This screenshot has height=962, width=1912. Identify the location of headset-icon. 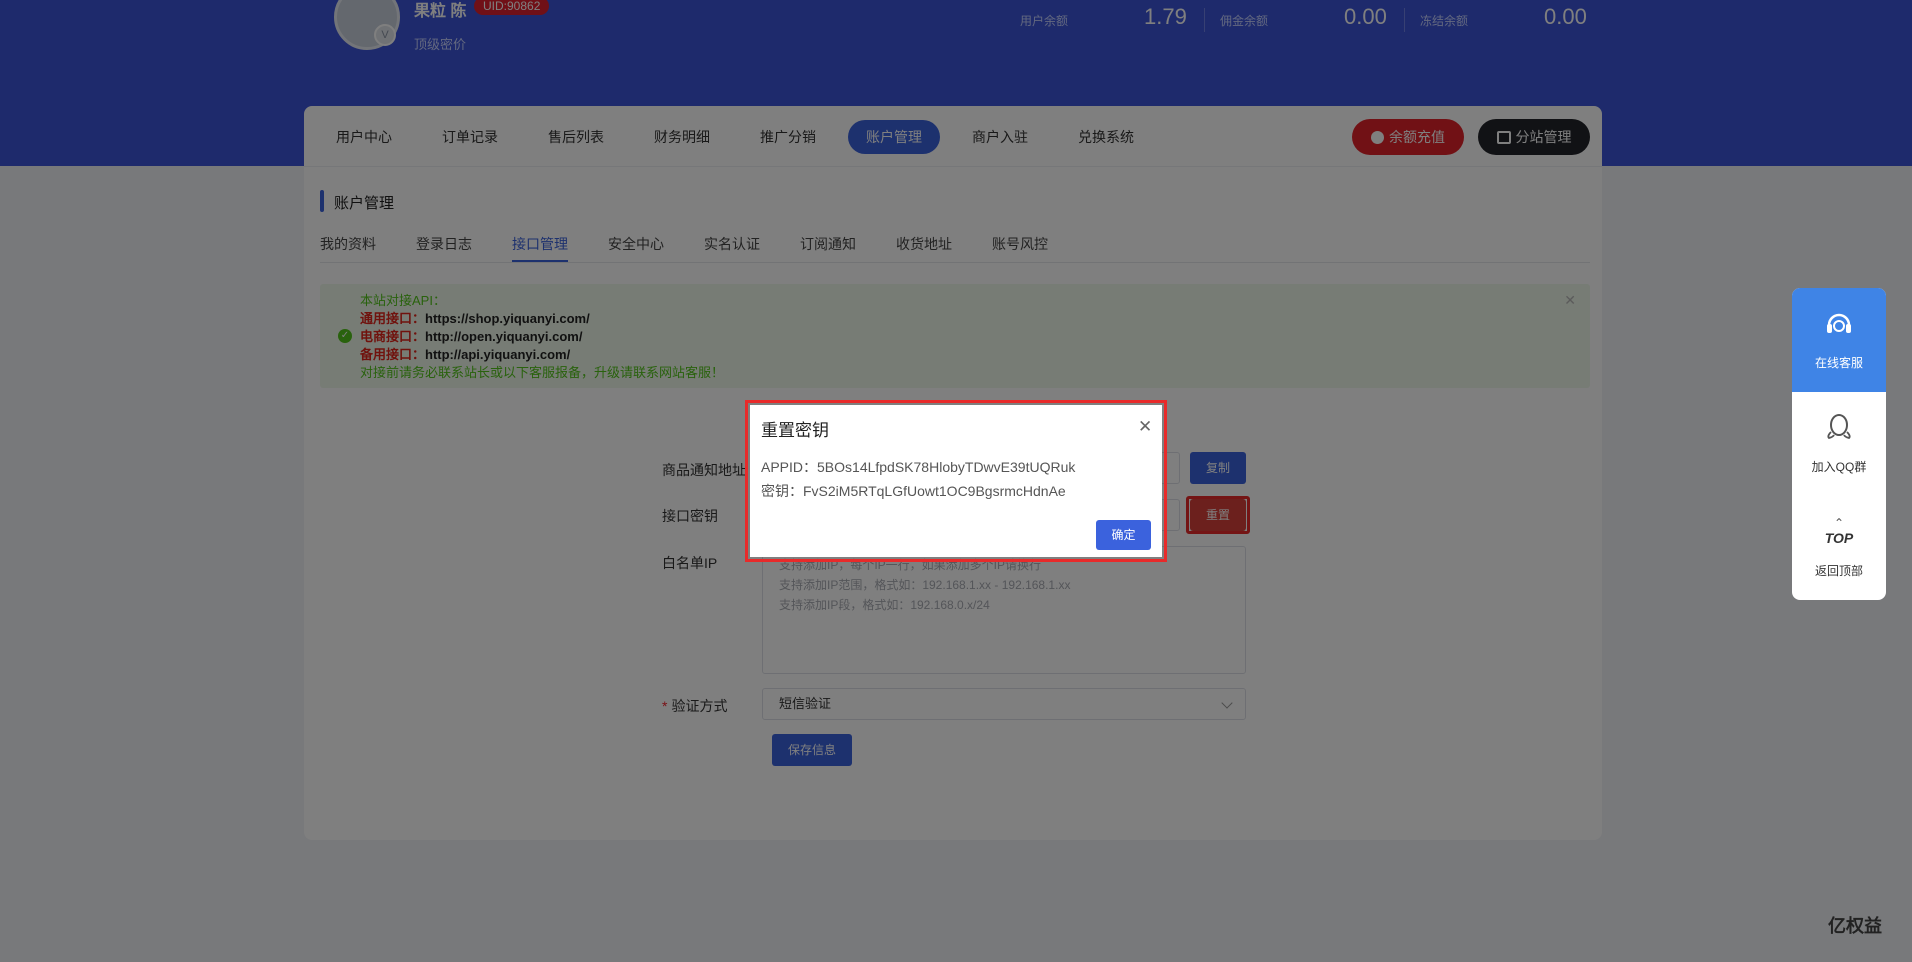
(1839, 323).